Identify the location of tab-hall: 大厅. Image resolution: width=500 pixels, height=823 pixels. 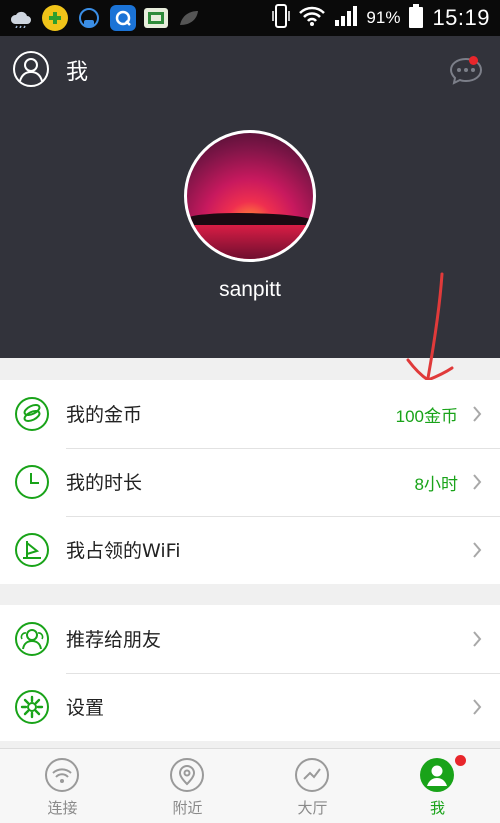
(312, 786).